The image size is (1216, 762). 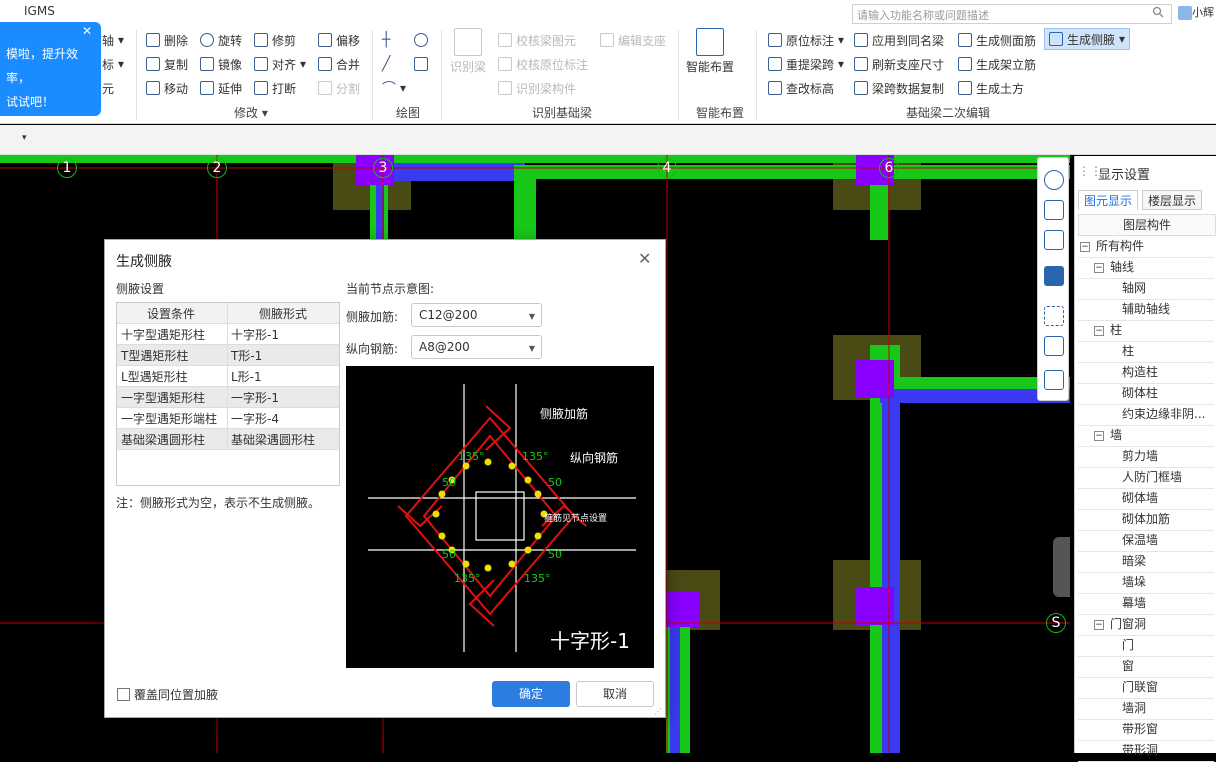 I want to click on rect-tool, so click(x=421, y=64).